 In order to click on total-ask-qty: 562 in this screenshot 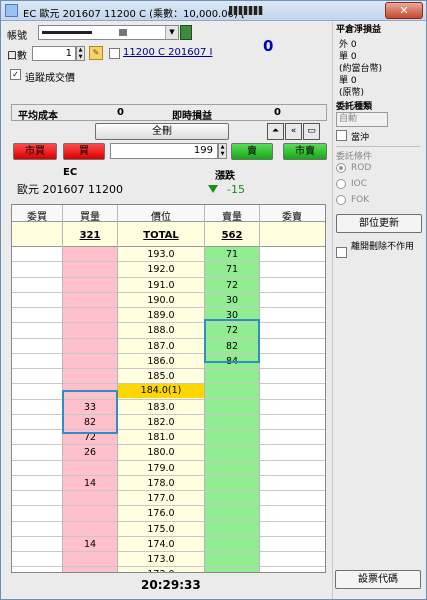, I will do `click(232, 235)`.